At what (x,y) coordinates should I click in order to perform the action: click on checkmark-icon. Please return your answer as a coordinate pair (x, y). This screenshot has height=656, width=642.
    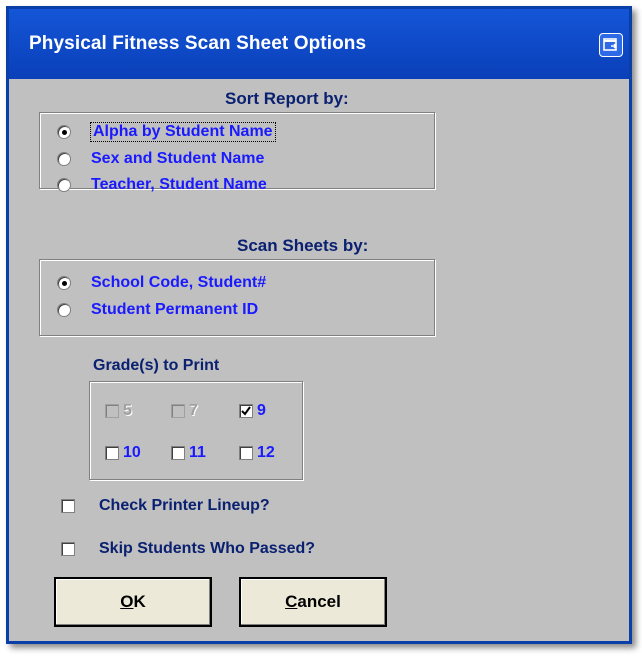
    Looking at the image, I should click on (246, 411).